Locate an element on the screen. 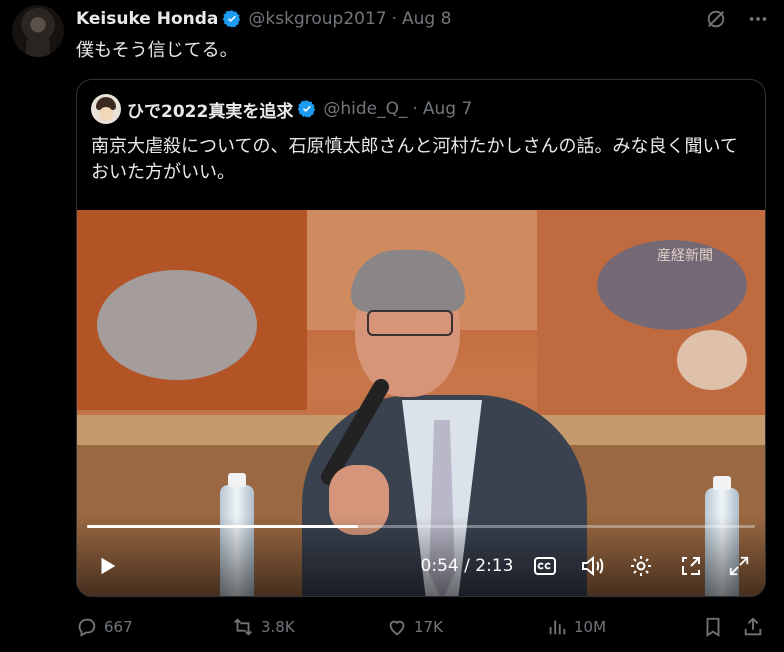  captions-icon is located at coordinates (545, 566).